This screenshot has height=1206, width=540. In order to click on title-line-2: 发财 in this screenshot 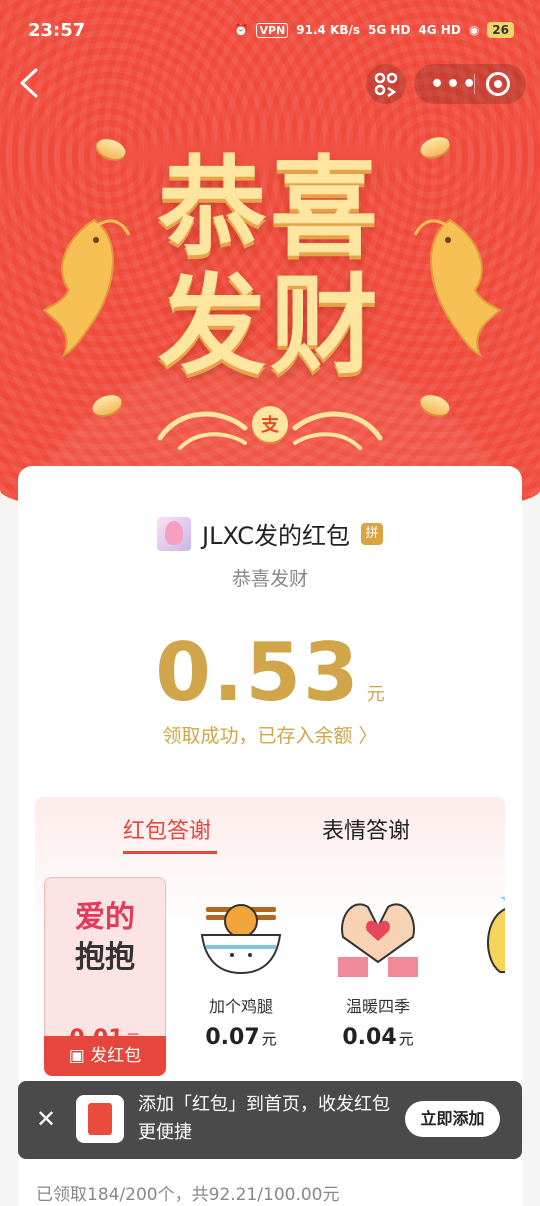, I will do `click(269, 326)`.